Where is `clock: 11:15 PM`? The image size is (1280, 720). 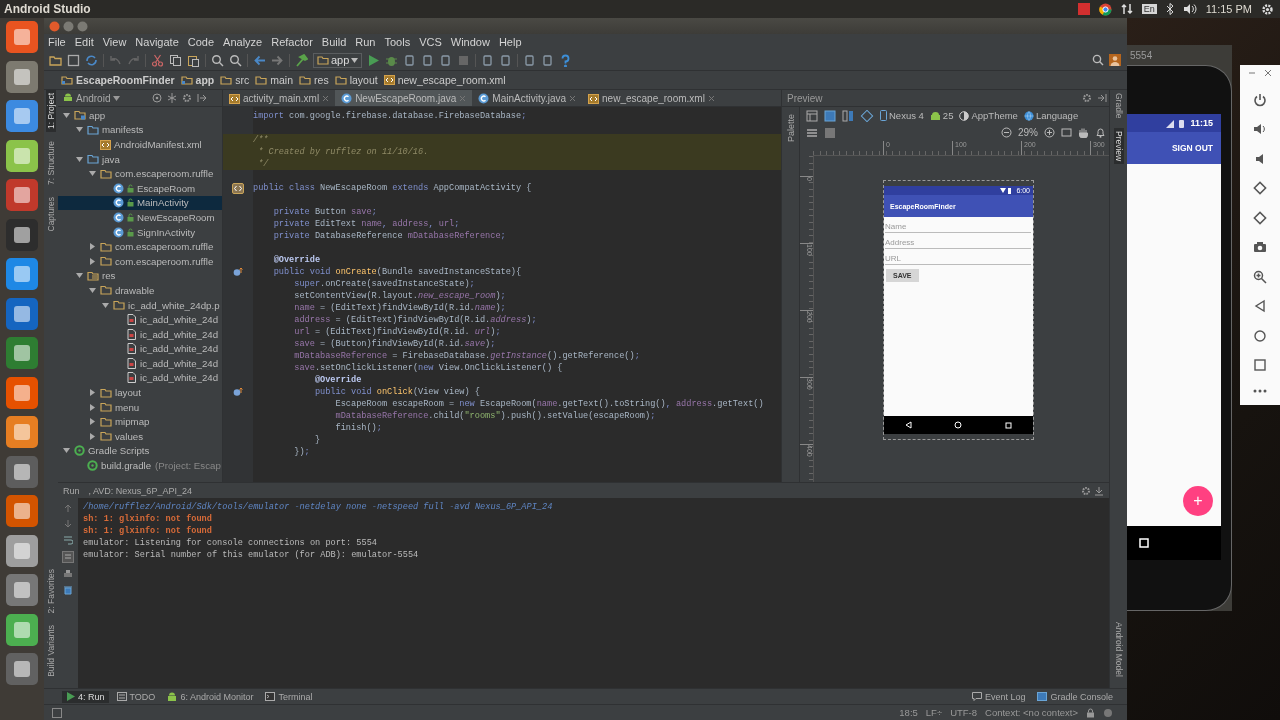
clock: 11:15 PM is located at coordinates (1228, 9).